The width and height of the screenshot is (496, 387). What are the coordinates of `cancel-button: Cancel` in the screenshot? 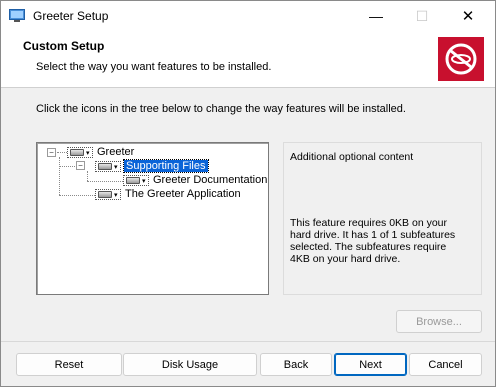 It's located at (445, 364).